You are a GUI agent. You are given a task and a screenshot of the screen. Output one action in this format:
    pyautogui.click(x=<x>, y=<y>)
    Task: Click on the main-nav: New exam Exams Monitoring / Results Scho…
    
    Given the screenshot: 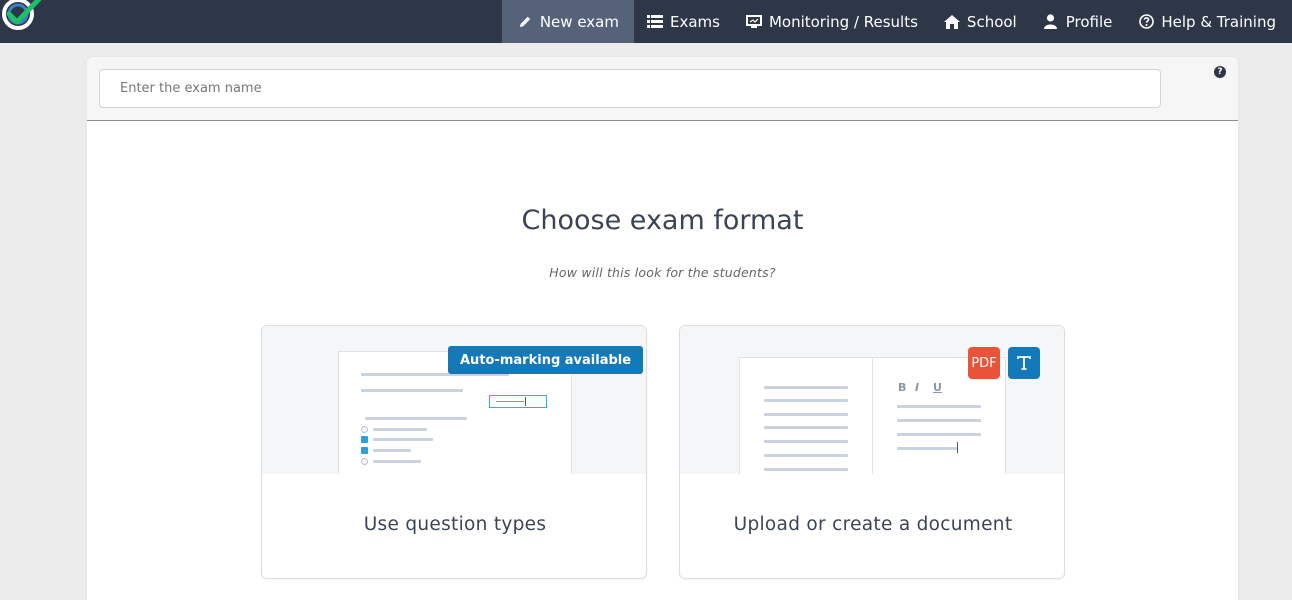 What is the action you would take?
    pyautogui.click(x=896, y=21)
    